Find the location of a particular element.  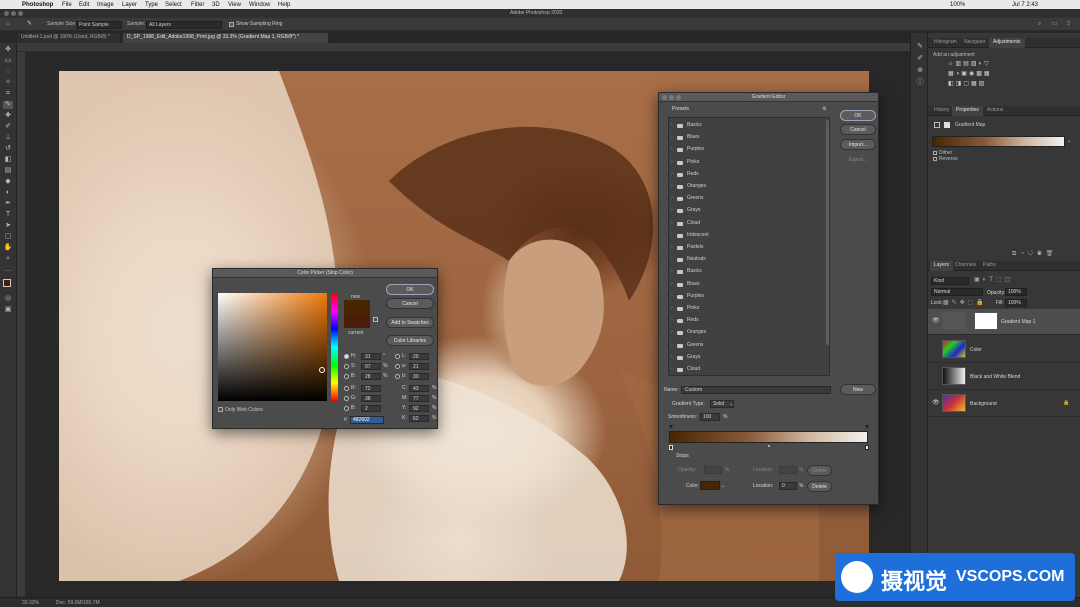

a-radio is located at coordinates (397, 366).